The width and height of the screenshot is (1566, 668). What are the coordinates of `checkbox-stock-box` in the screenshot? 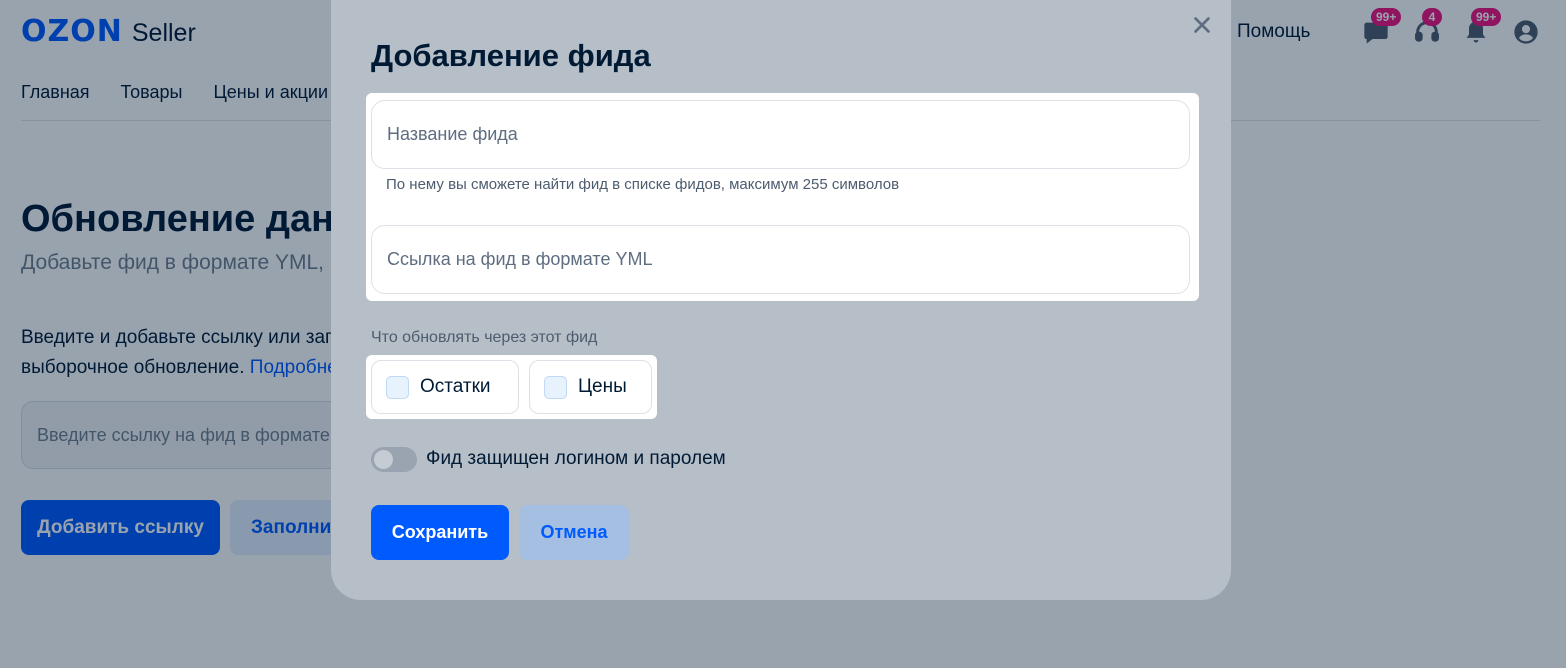 It's located at (397, 387).